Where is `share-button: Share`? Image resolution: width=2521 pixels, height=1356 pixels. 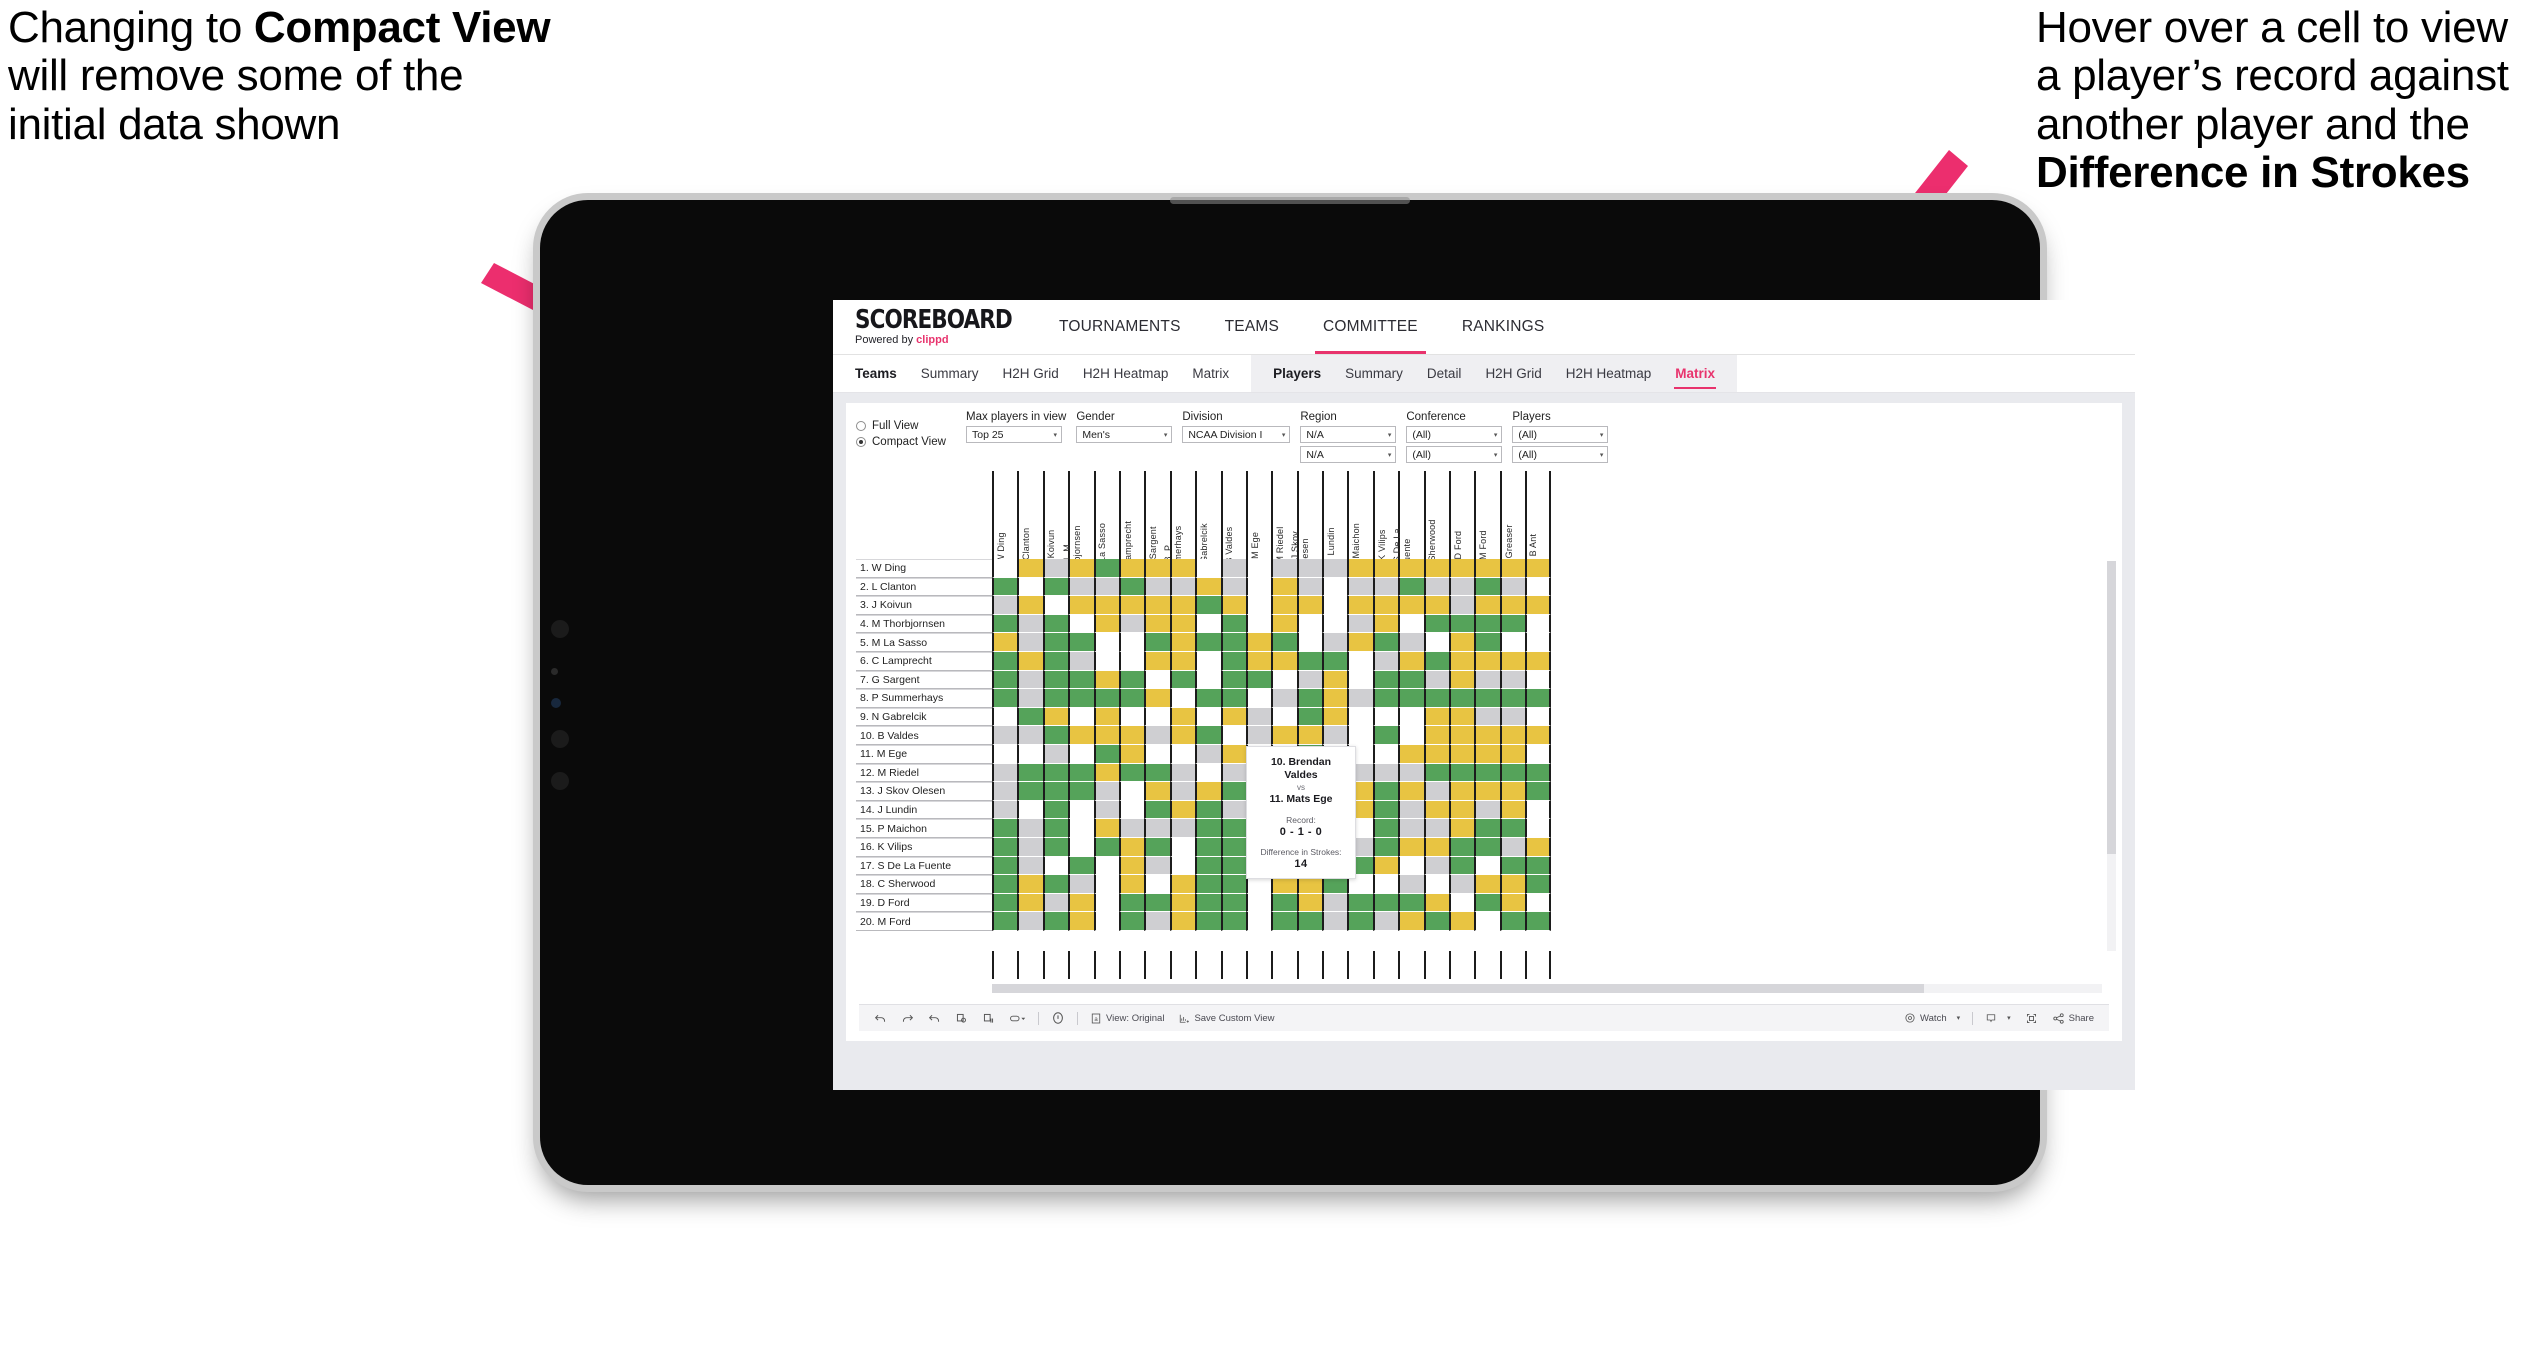 share-button: Share is located at coordinates (2073, 1018).